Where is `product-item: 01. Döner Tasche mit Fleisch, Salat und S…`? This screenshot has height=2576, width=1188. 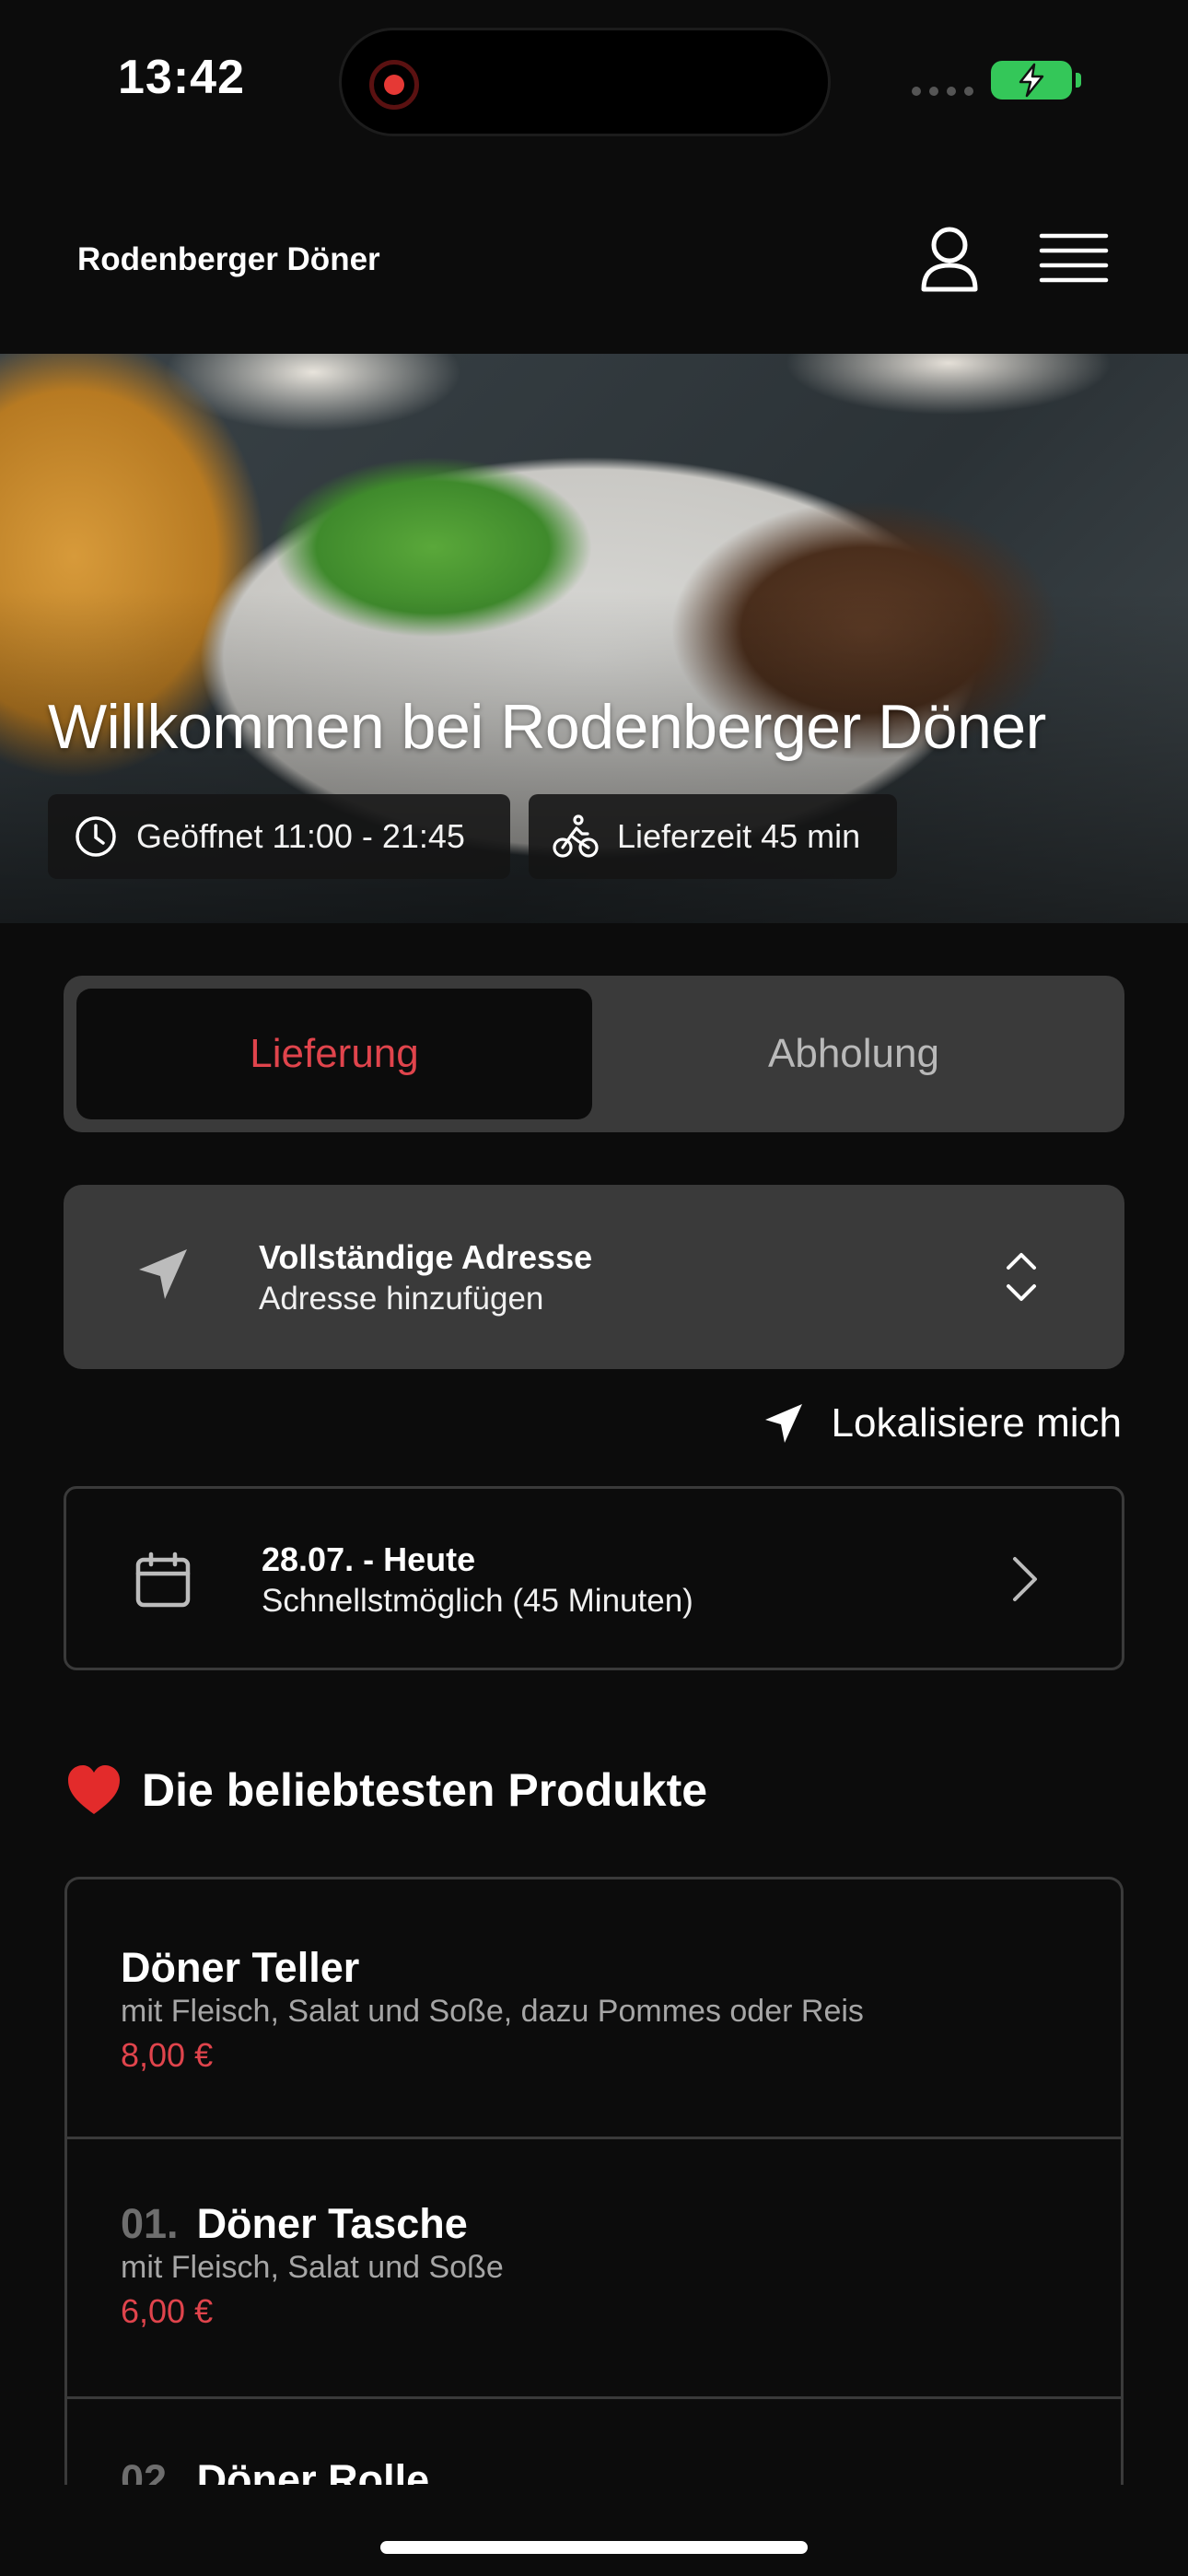
product-item: 01. Döner Tasche mit Fleisch, Salat und S… is located at coordinates (594, 2269).